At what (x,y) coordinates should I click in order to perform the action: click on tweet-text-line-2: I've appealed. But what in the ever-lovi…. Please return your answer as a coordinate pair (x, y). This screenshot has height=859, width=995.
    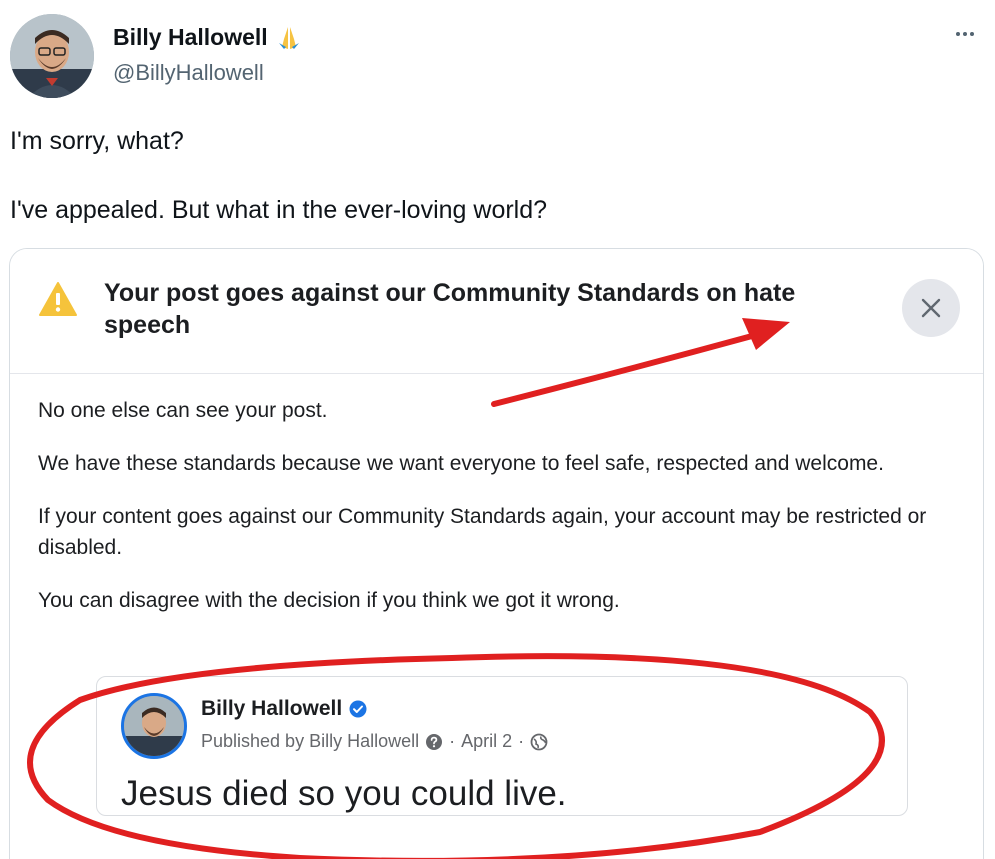
    Looking at the image, I should click on (279, 210).